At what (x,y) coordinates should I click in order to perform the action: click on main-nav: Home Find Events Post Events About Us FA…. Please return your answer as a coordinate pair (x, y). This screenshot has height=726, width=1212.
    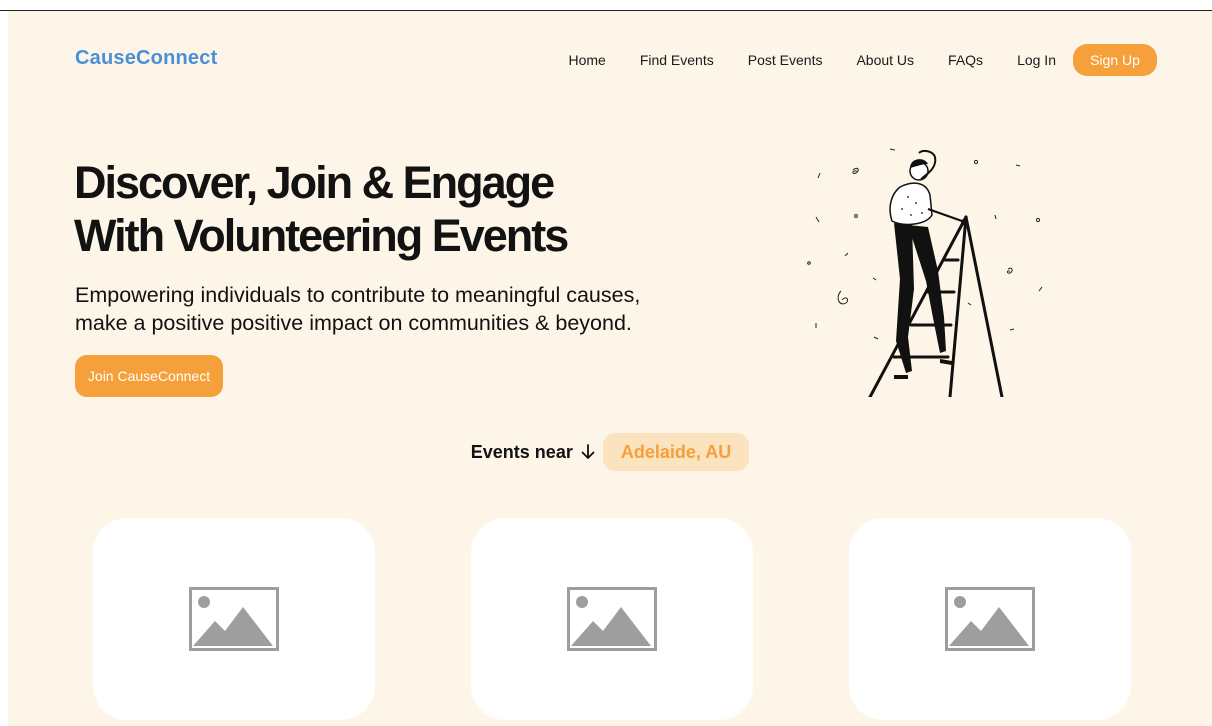
    Looking at the image, I should click on (862, 60).